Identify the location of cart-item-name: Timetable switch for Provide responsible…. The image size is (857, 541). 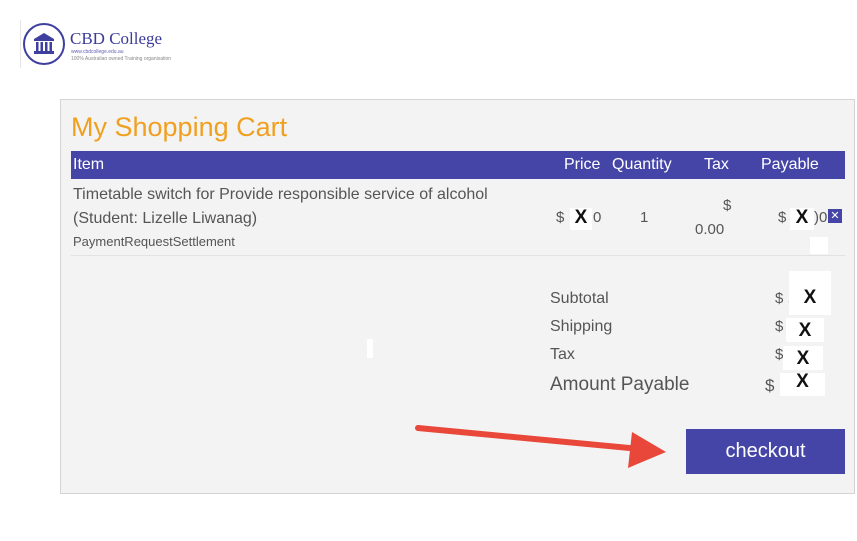
(280, 194).